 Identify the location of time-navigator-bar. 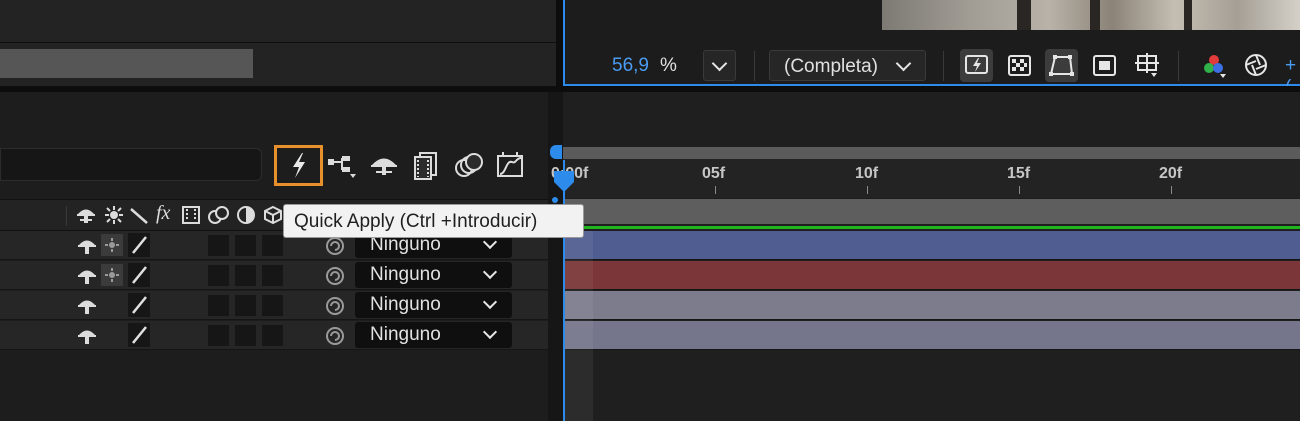
(931, 153).